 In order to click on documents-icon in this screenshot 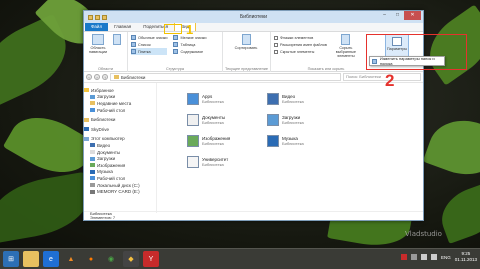, I will do `click(92, 152)`.